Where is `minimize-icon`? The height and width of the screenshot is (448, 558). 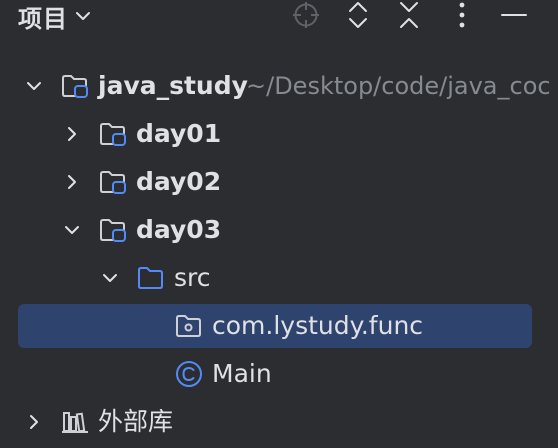 minimize-icon is located at coordinates (514, 15).